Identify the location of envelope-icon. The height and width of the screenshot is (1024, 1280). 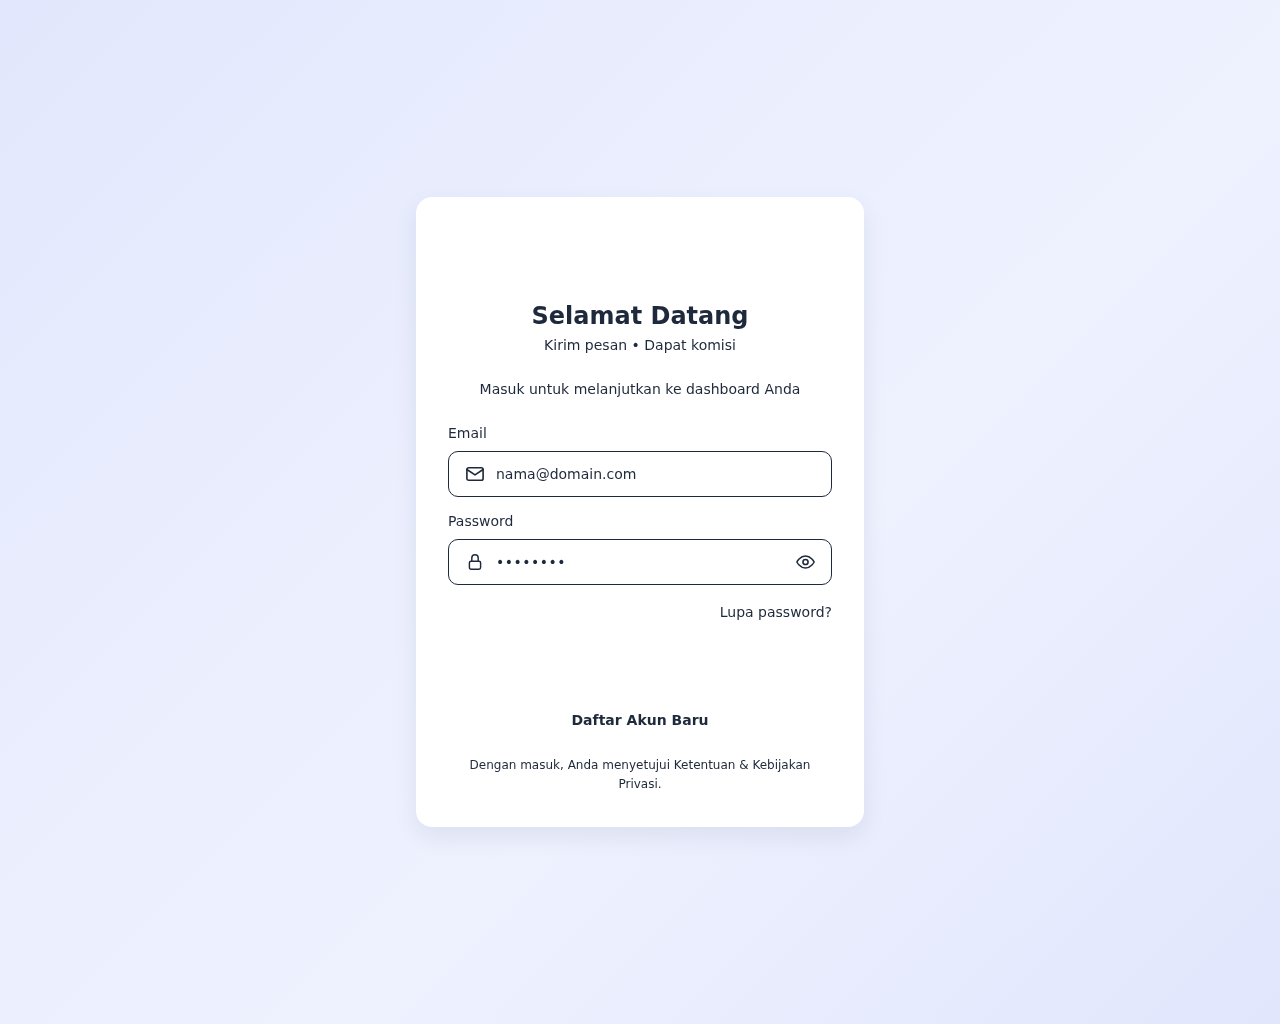
(475, 474).